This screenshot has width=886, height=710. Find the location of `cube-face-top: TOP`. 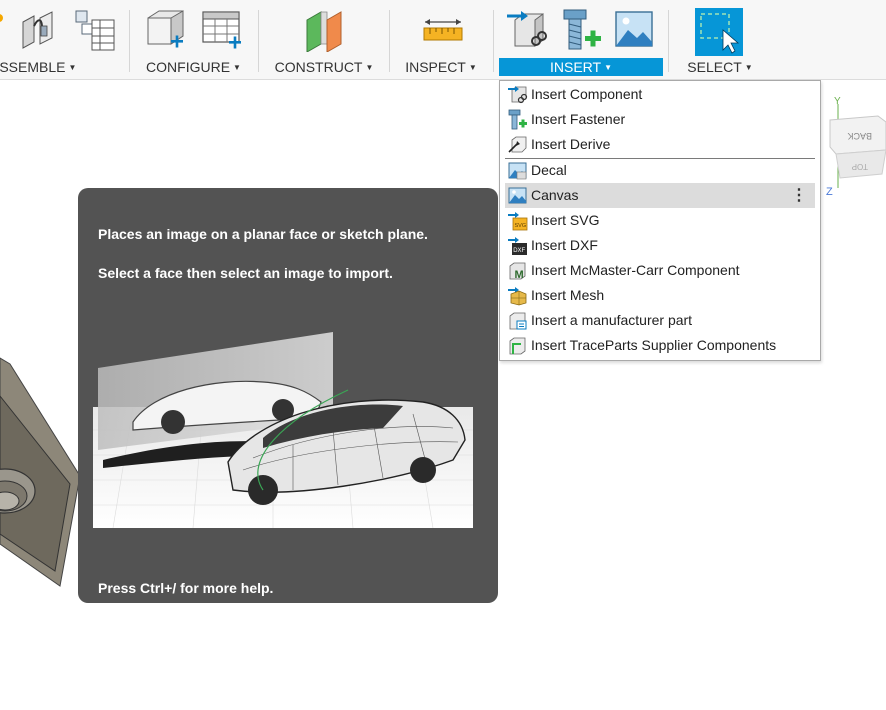

cube-face-top: TOP is located at coordinates (860, 166).